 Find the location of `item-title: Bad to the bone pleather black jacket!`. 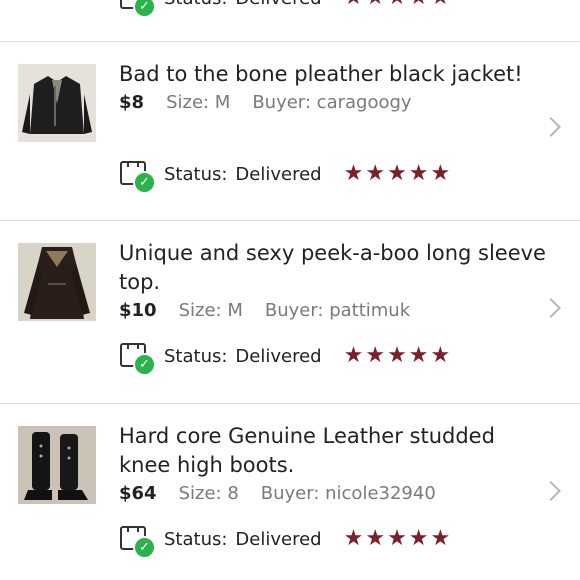

item-title: Bad to the bone pleather black jacket! is located at coordinates (321, 74).